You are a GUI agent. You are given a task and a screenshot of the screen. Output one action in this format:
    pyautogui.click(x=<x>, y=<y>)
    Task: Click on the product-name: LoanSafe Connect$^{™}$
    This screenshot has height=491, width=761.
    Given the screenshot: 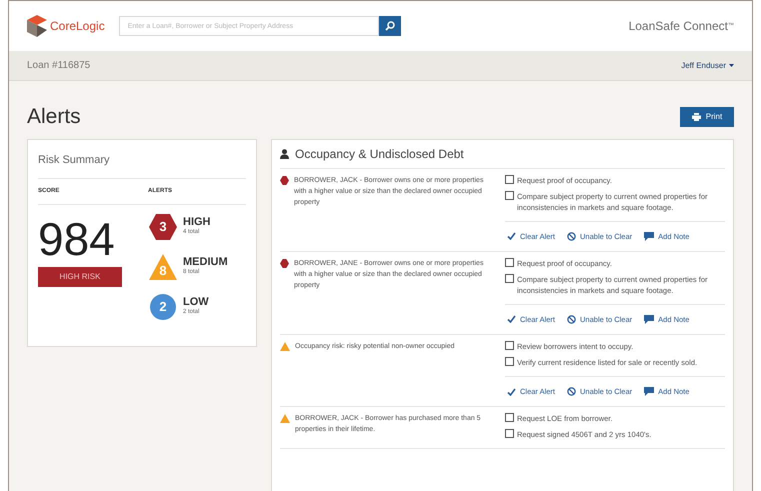 What is the action you would take?
    pyautogui.click(x=681, y=26)
    